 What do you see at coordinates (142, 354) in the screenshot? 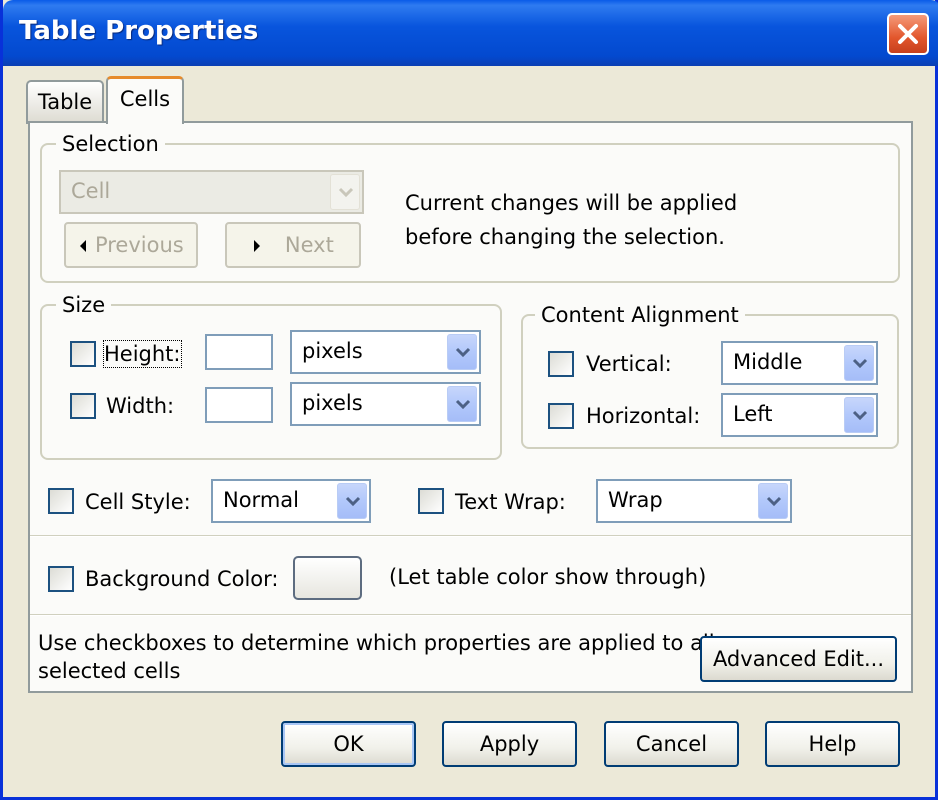
I see `height-label: Height:` at bounding box center [142, 354].